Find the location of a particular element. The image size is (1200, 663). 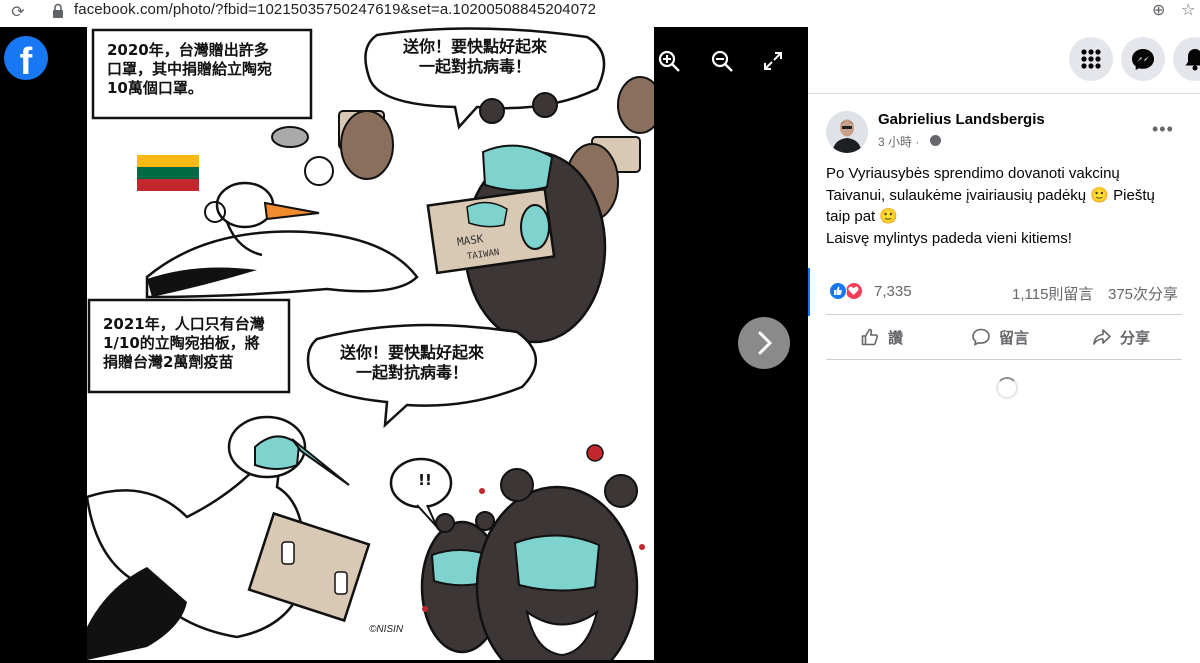

post-line: Laisvę mylintys padeda vieni kitiems! is located at coordinates (949, 238).